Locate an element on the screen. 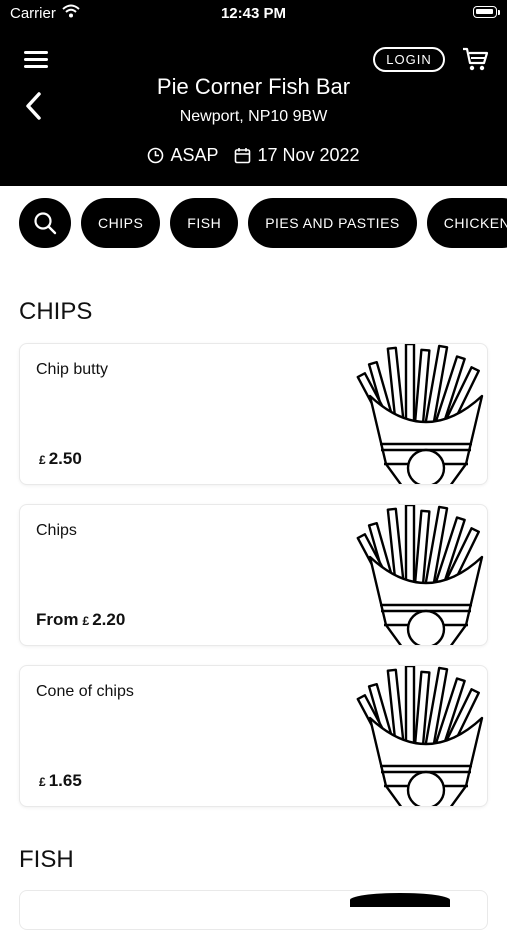 The width and height of the screenshot is (507, 930). fish-item-image is located at coordinates (400, 900).